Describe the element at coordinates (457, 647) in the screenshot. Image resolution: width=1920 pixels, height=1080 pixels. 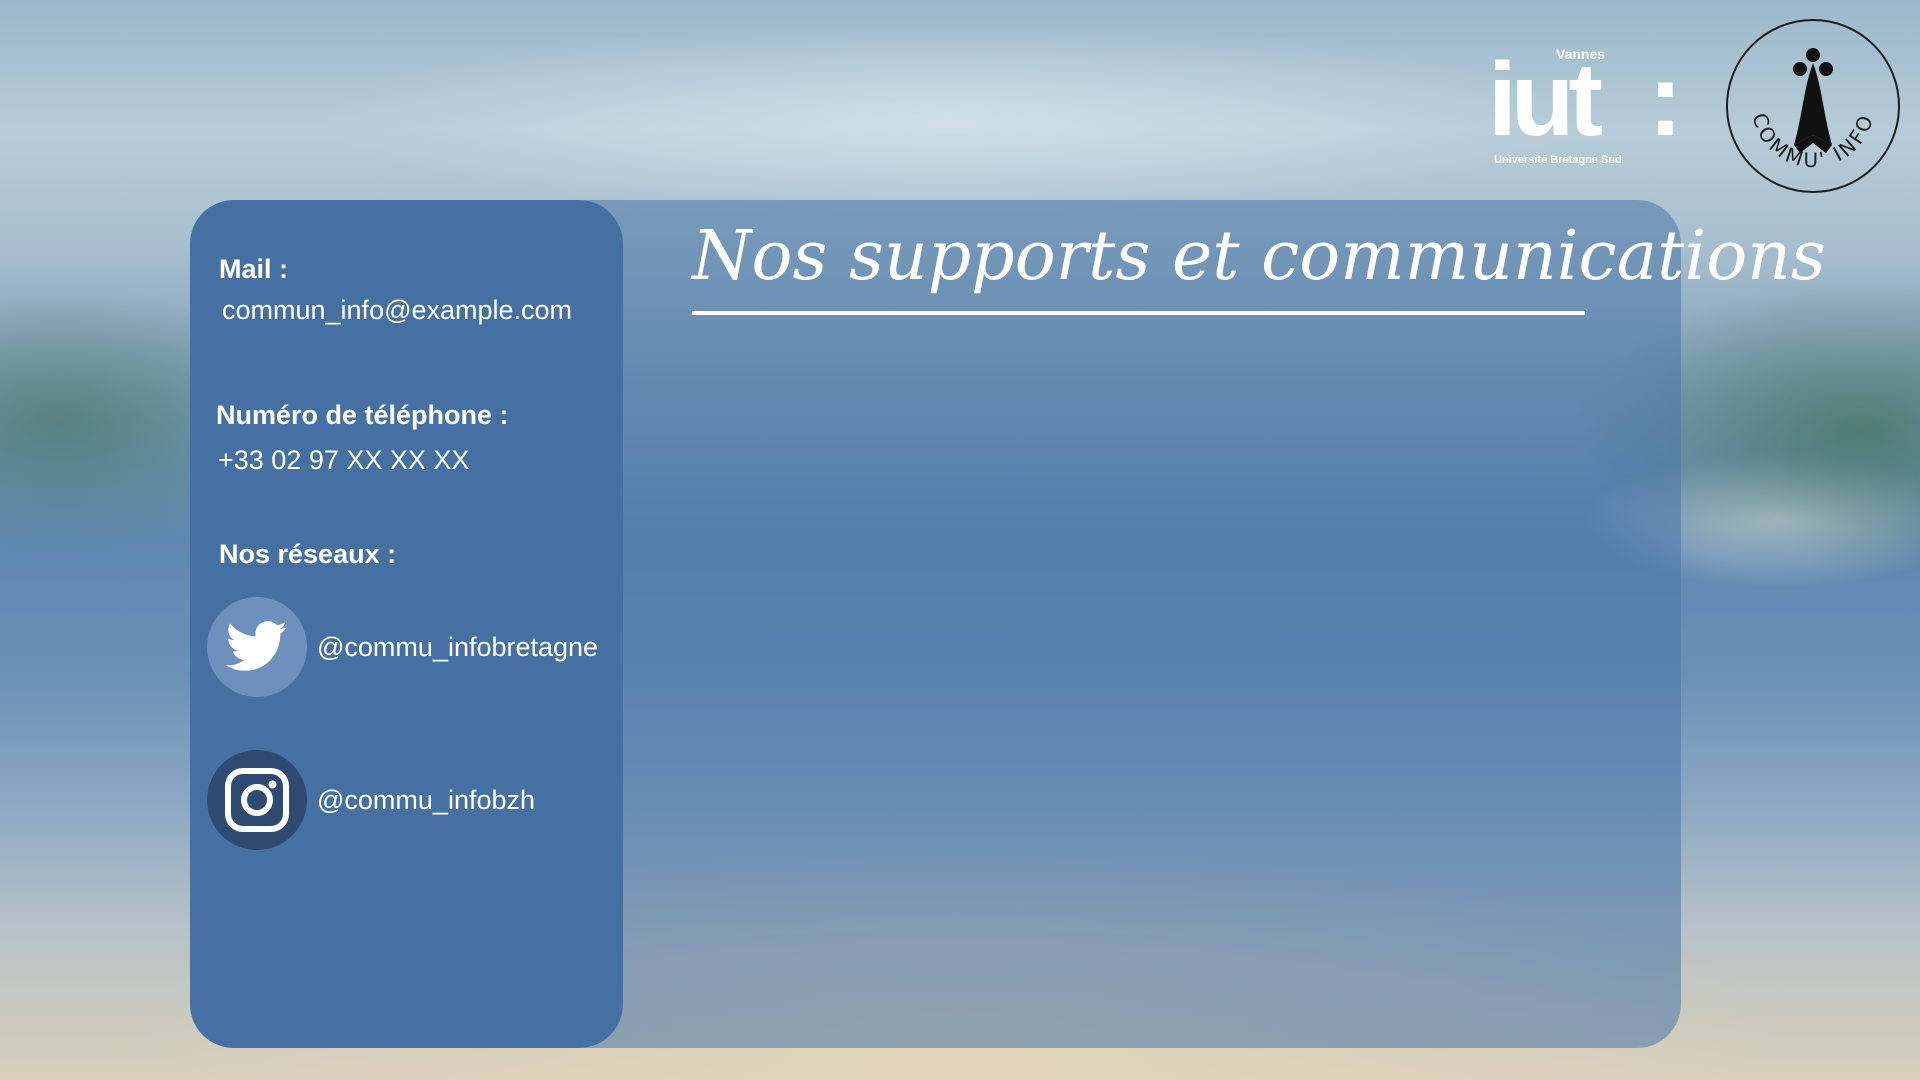
I see `twitter-handle: @commu_infobretagne` at that location.